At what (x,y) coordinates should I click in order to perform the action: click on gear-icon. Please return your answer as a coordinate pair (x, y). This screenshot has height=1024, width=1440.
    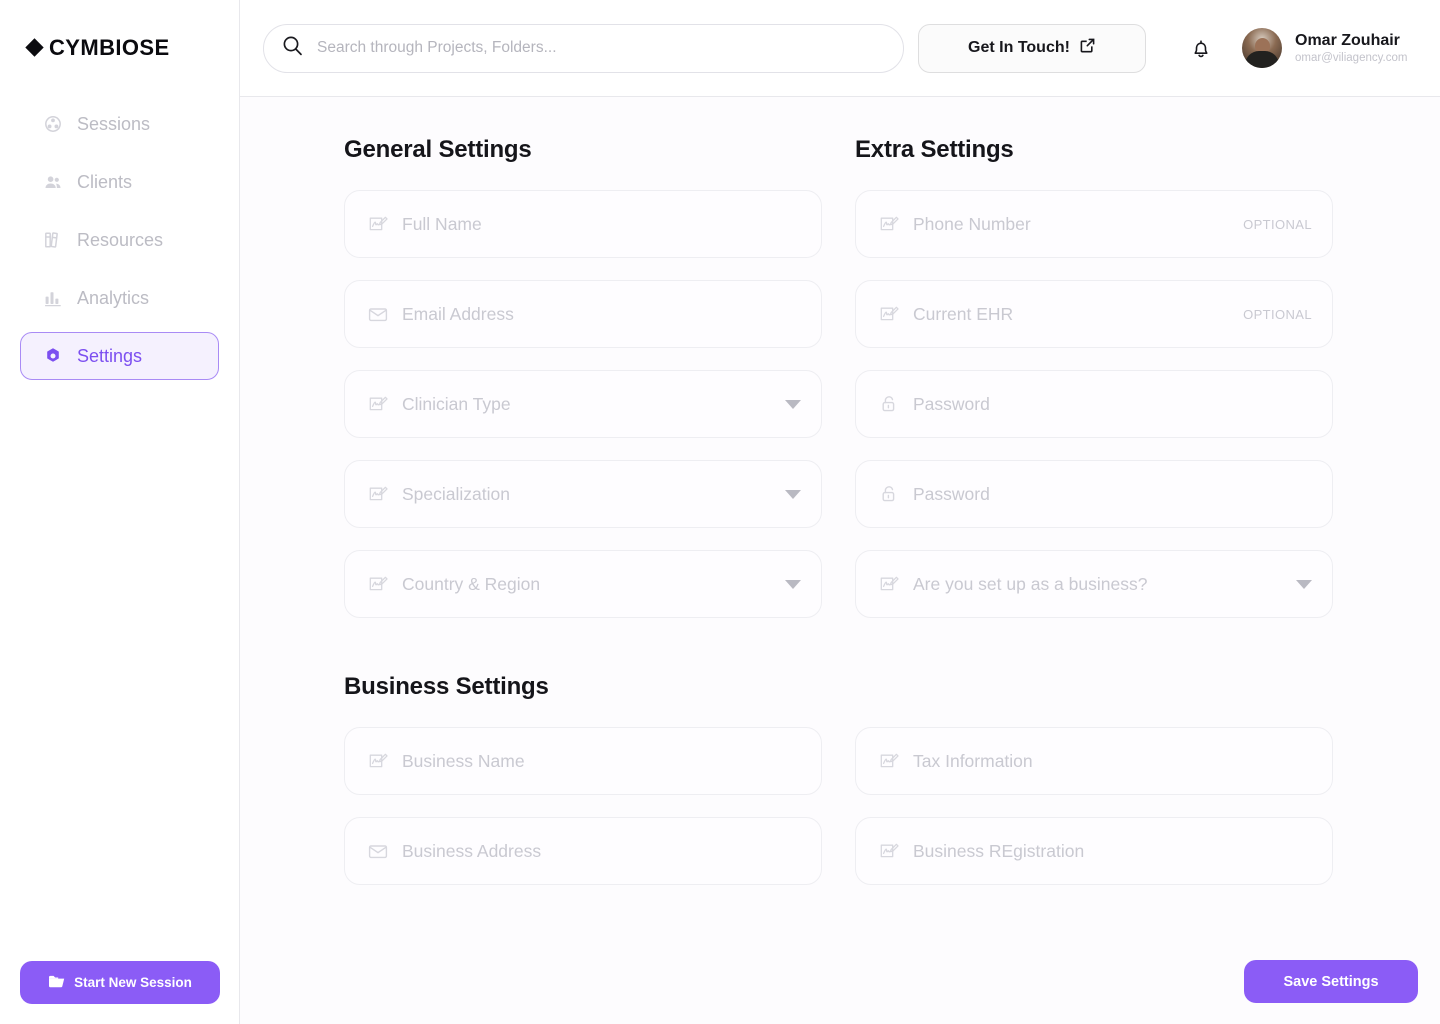
    Looking at the image, I should click on (53, 356).